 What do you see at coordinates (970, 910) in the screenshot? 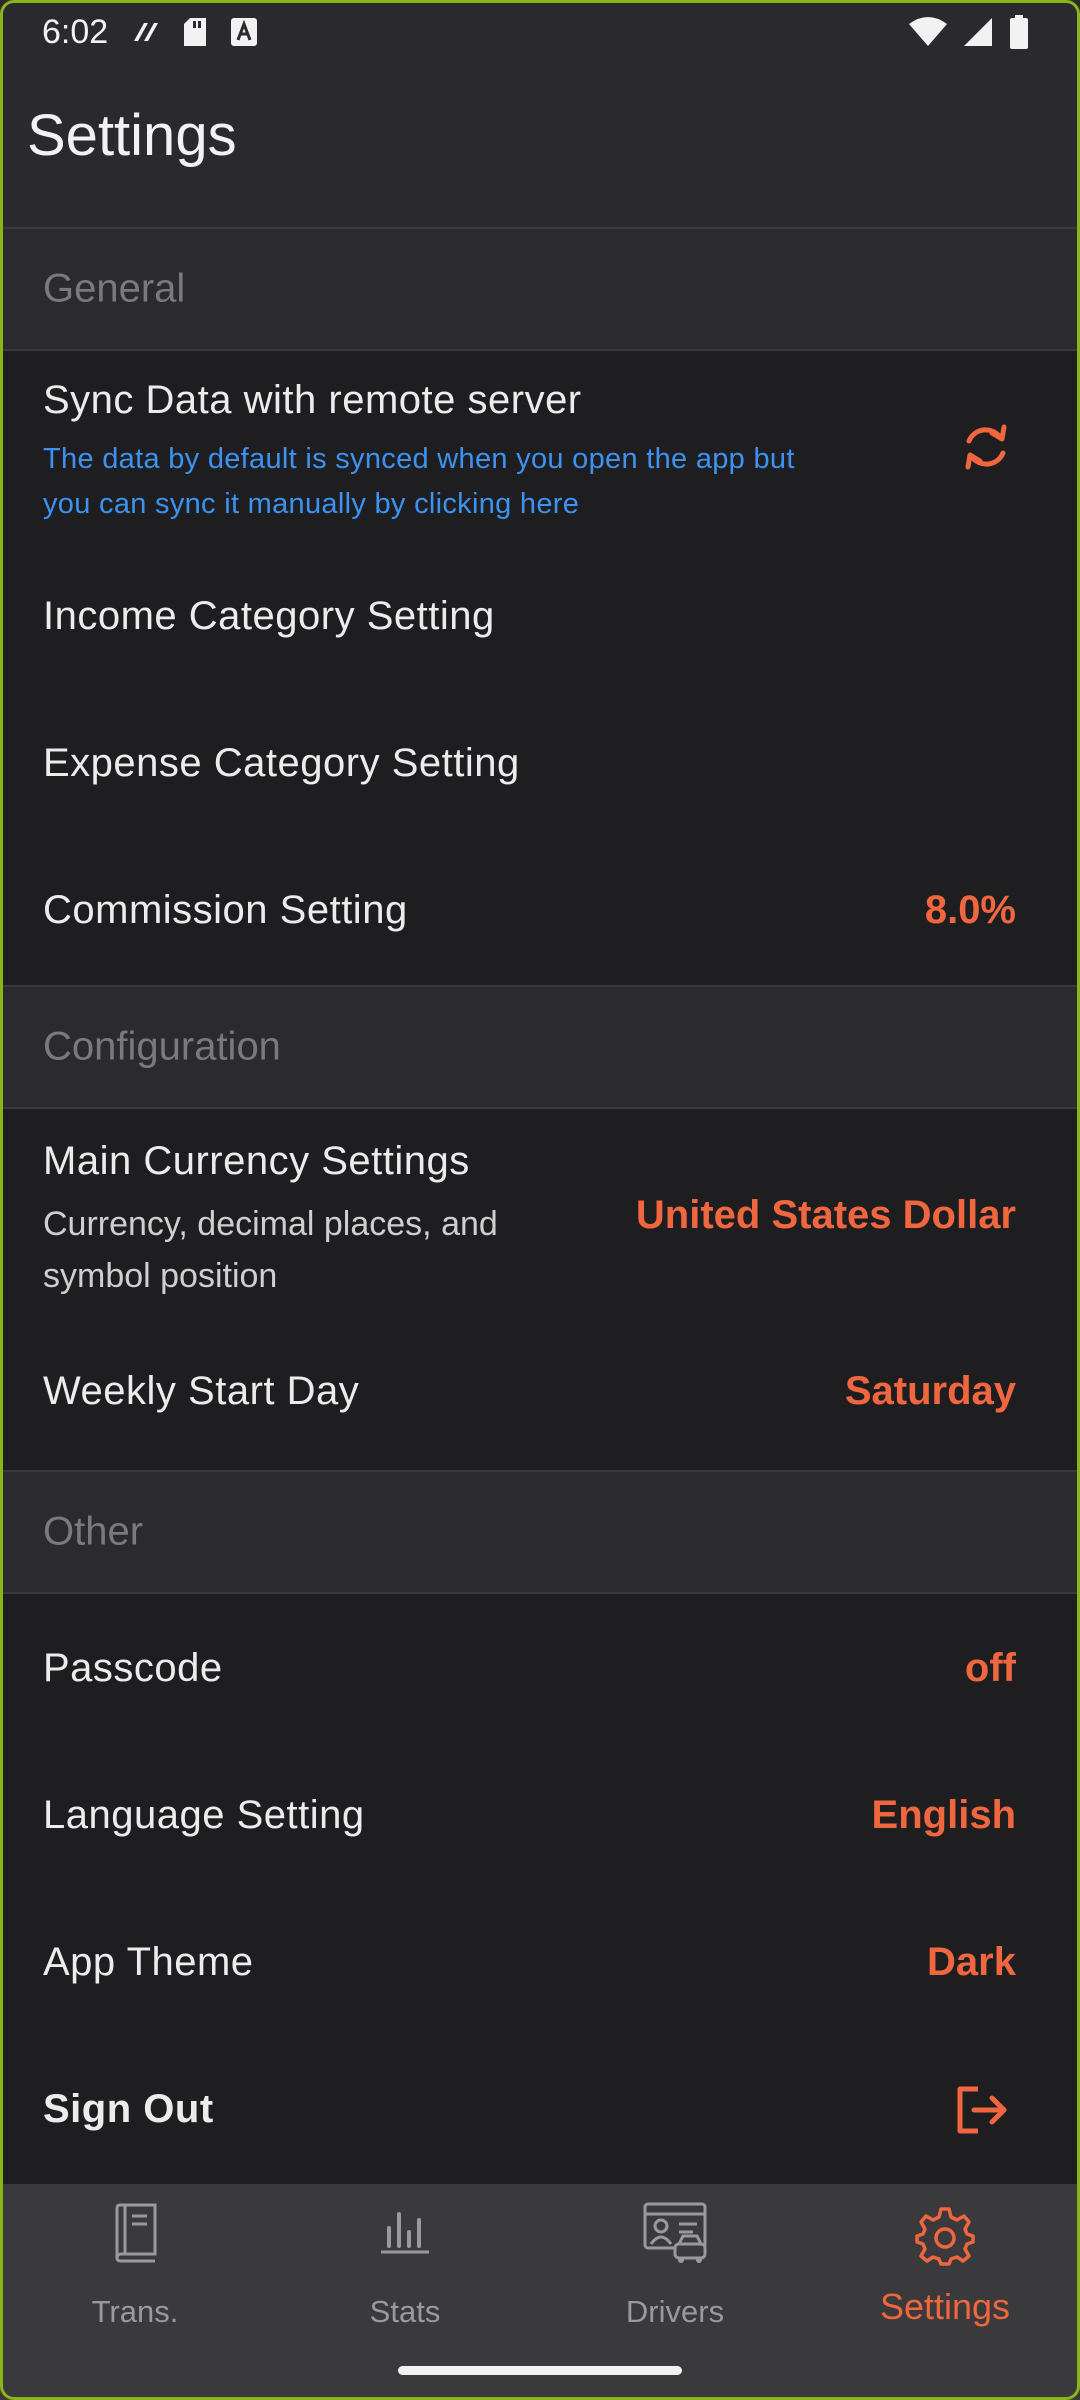
I see `commission-value: 8.0%` at bounding box center [970, 910].